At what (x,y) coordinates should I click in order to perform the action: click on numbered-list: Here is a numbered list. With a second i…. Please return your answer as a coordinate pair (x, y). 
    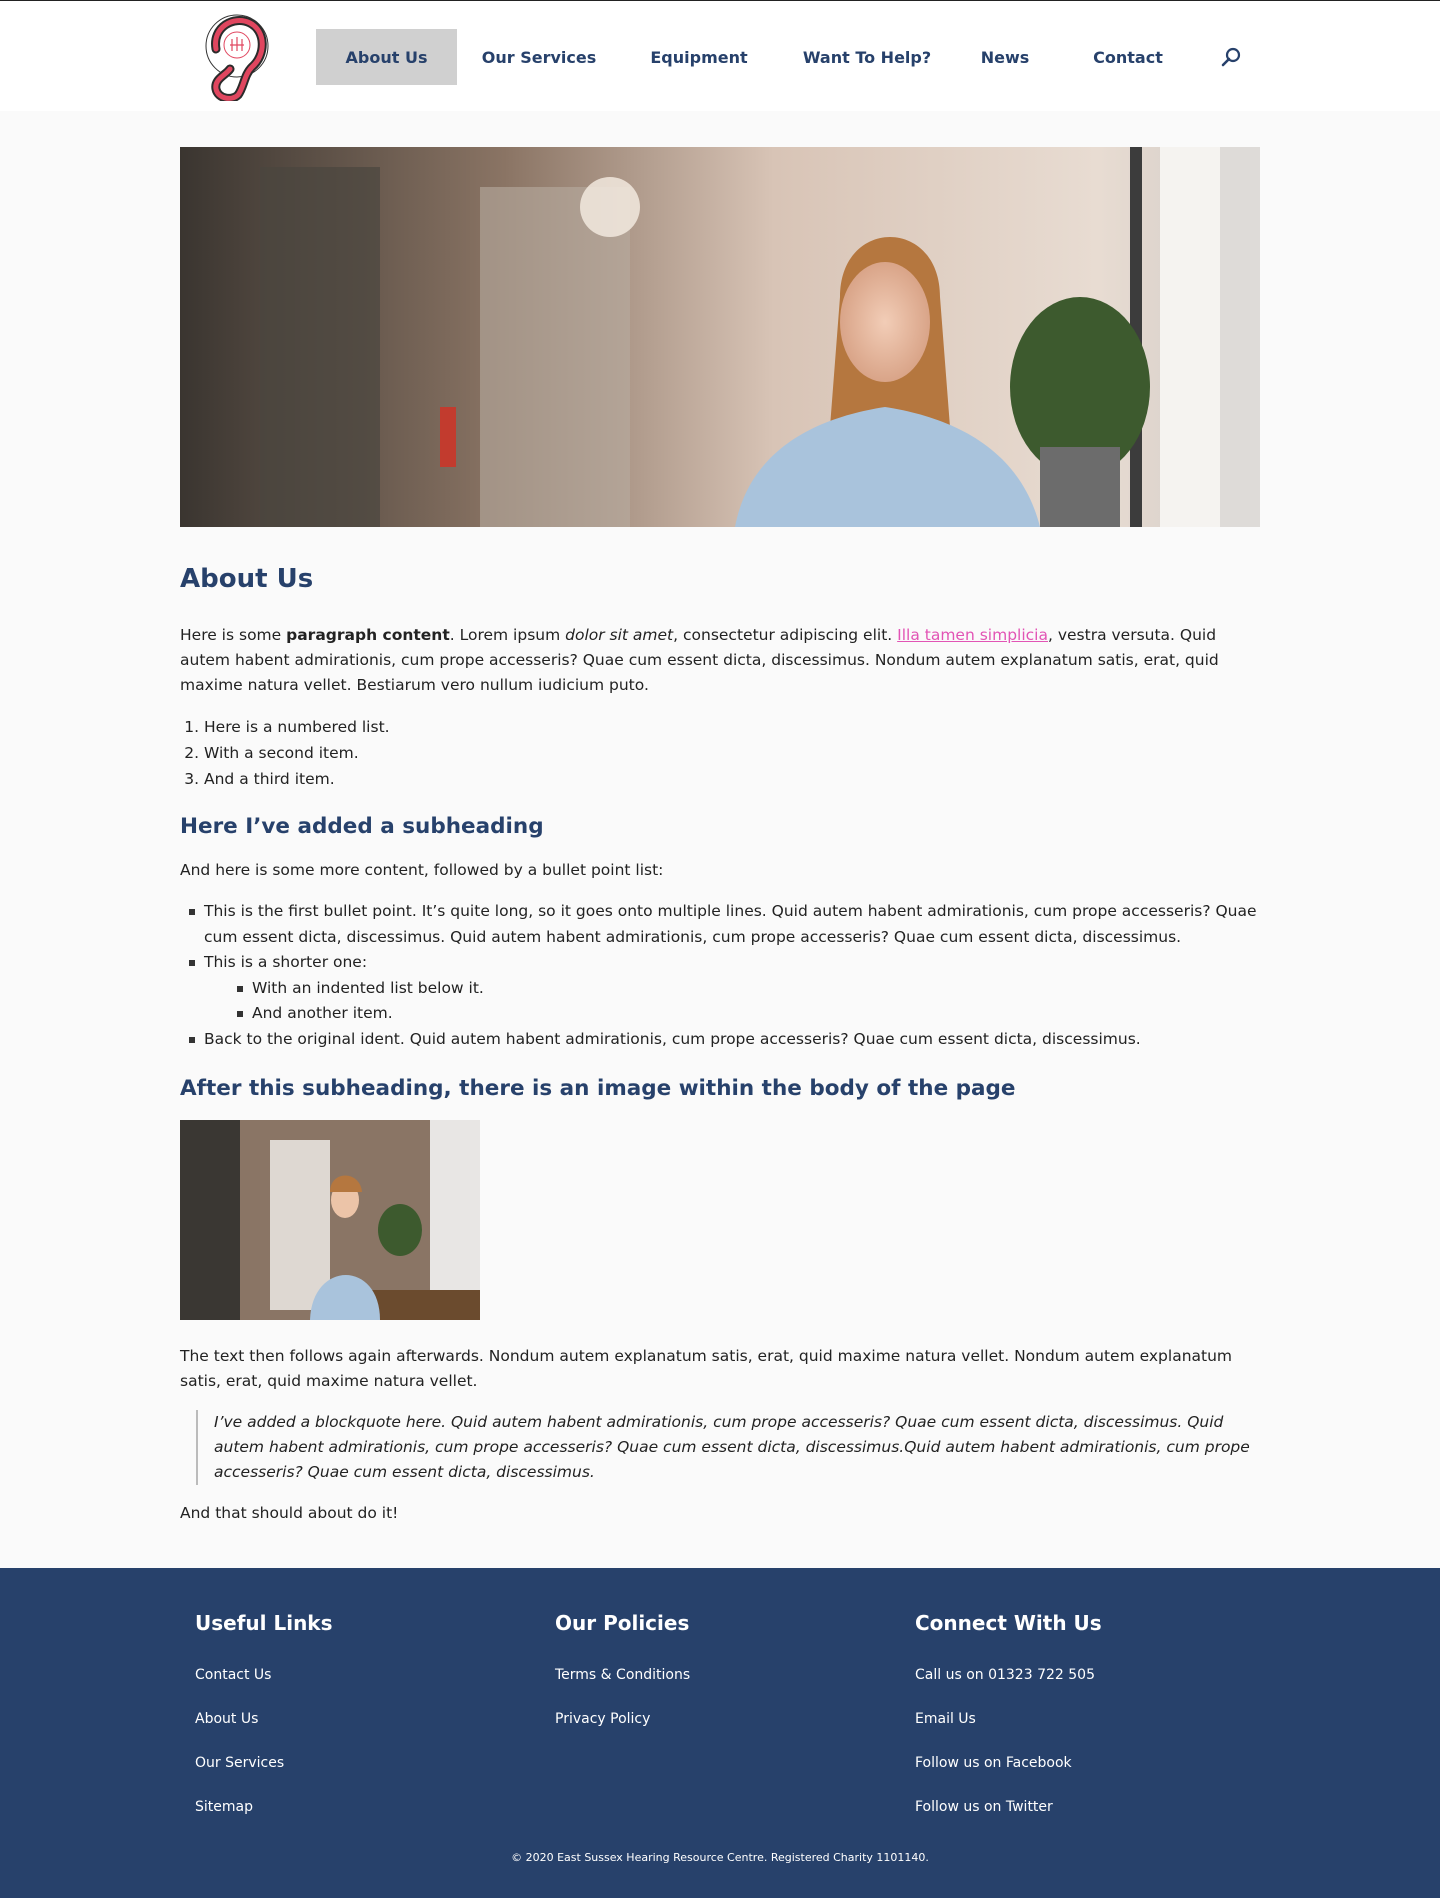
    Looking at the image, I should click on (720, 753).